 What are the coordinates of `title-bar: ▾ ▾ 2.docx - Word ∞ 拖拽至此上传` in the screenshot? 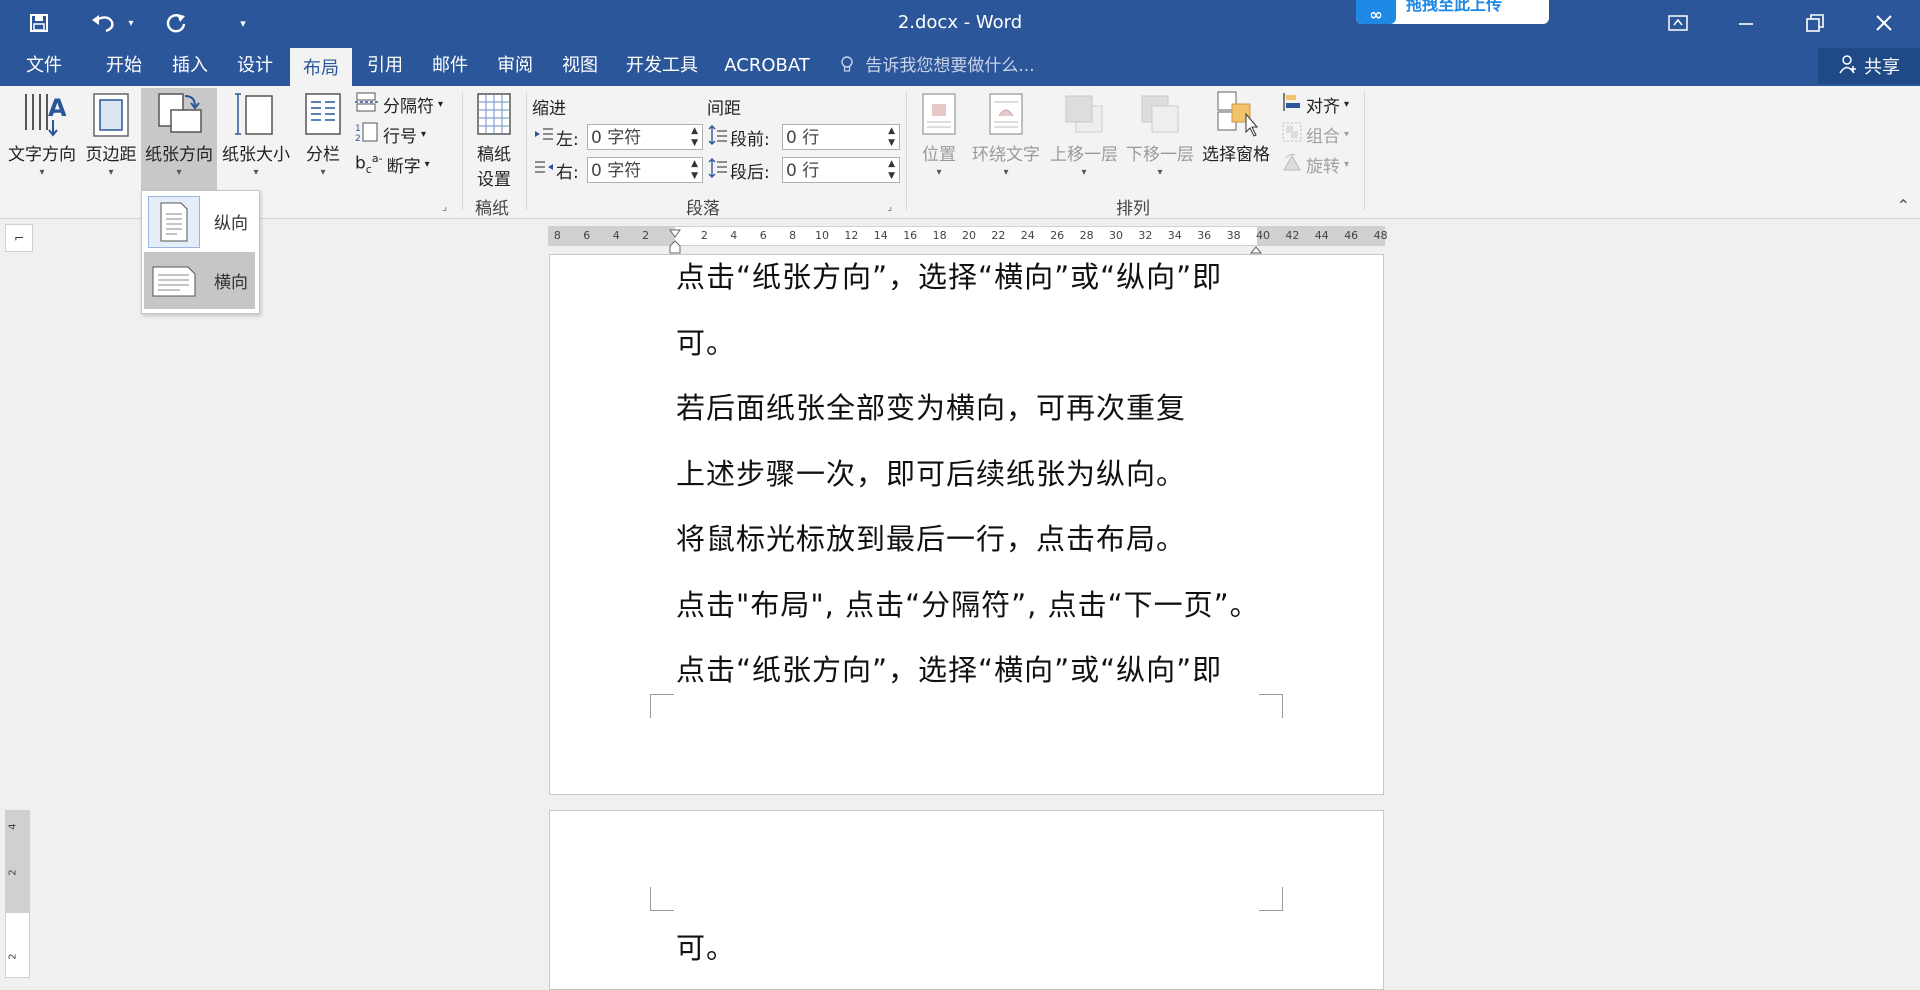 It's located at (960, 23).